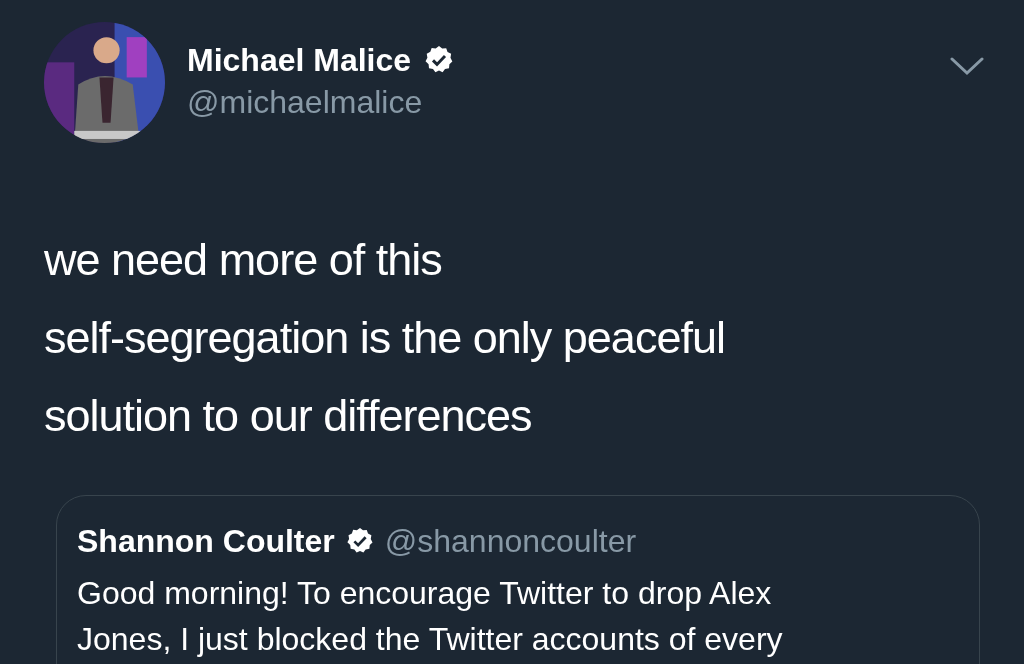 The height and width of the screenshot is (664, 1024). I want to click on tweet-text-line: solution to our differences, so click(288, 416).